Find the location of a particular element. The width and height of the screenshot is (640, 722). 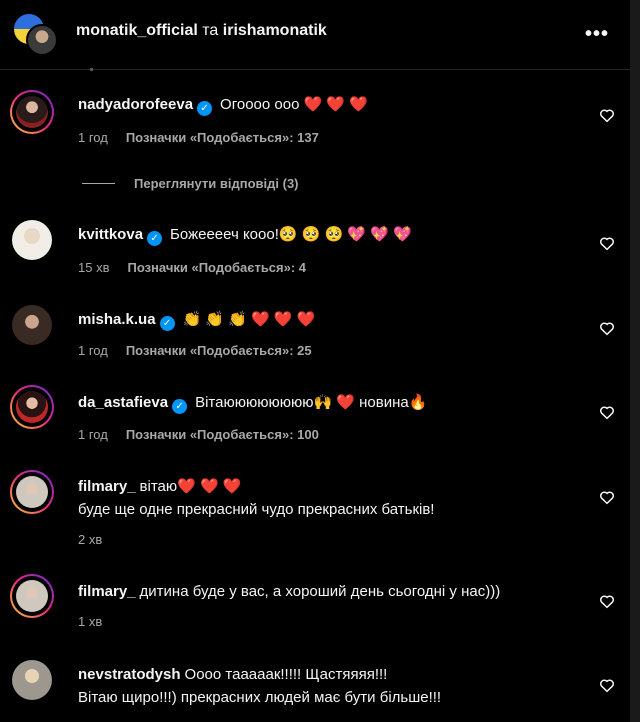

comment-text: вітаю❤️ ❤️ ❤️ is located at coordinates (190, 486).